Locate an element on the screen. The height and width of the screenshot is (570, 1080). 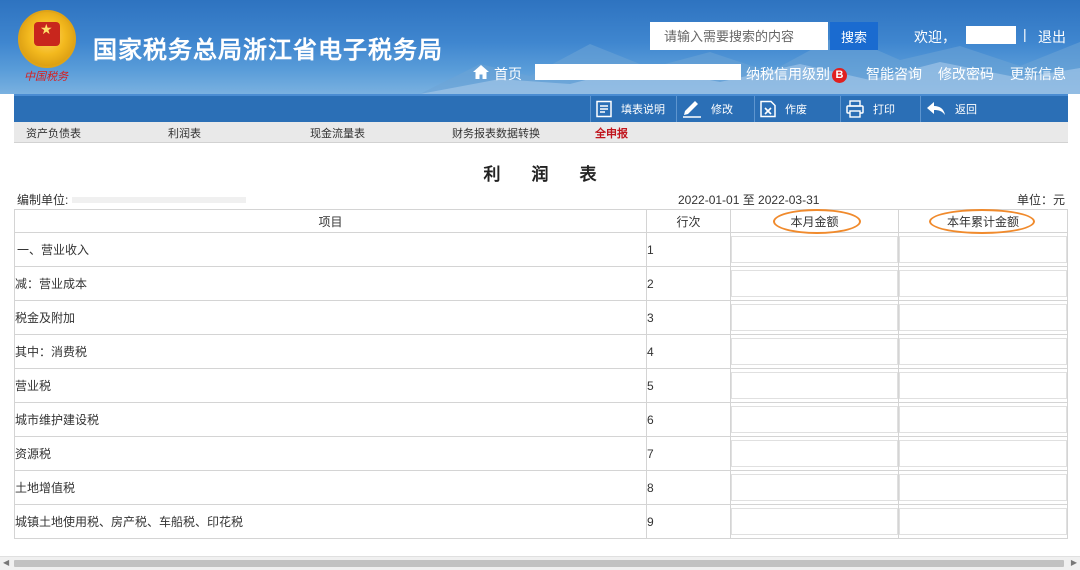
tax-emblem-logo: ★ is located at coordinates (47, 39).